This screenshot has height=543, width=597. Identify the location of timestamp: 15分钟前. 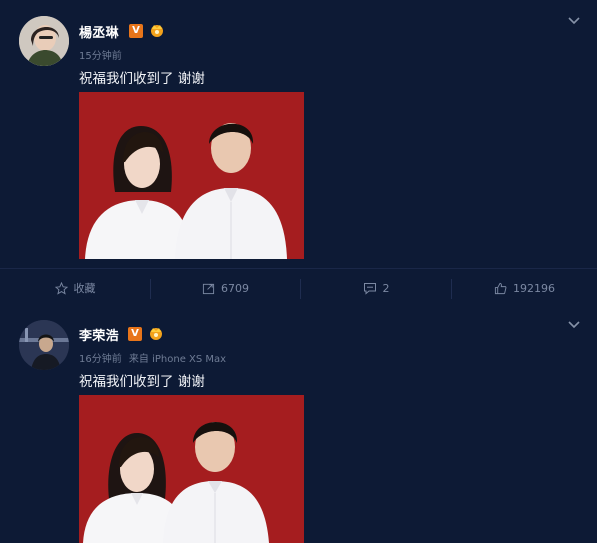
(100, 56).